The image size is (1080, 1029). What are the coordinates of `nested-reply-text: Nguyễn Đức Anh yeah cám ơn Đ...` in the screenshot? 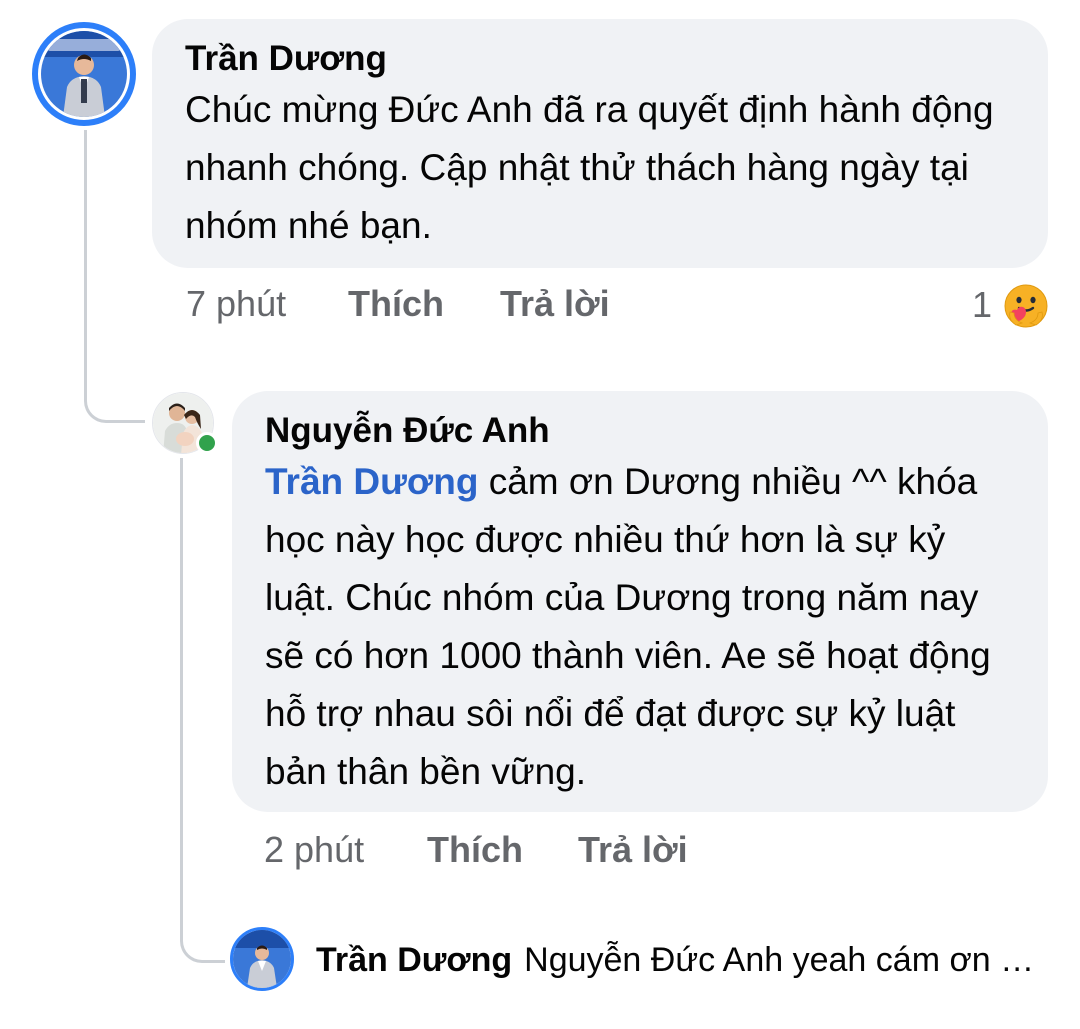 It's located at (785, 960).